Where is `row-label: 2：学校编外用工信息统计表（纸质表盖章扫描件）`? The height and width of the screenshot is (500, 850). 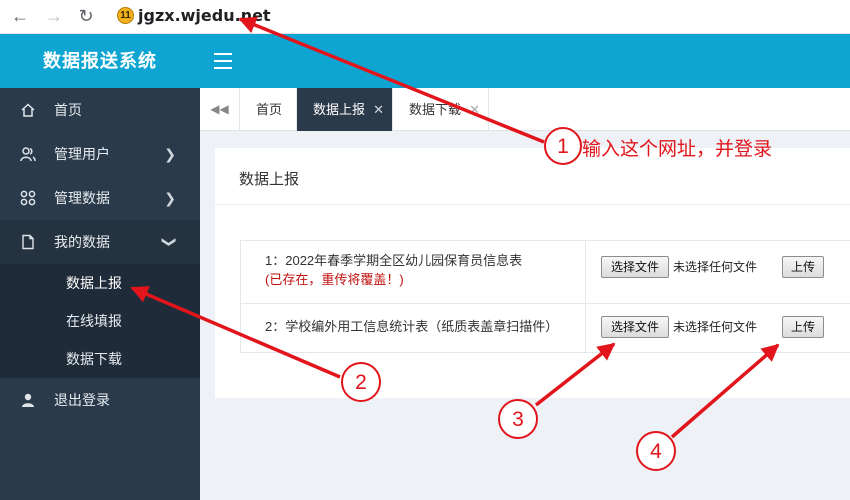
row-label: 2：学校编外用工信息统计表（纸质表盖章扫描件） is located at coordinates (413, 328).